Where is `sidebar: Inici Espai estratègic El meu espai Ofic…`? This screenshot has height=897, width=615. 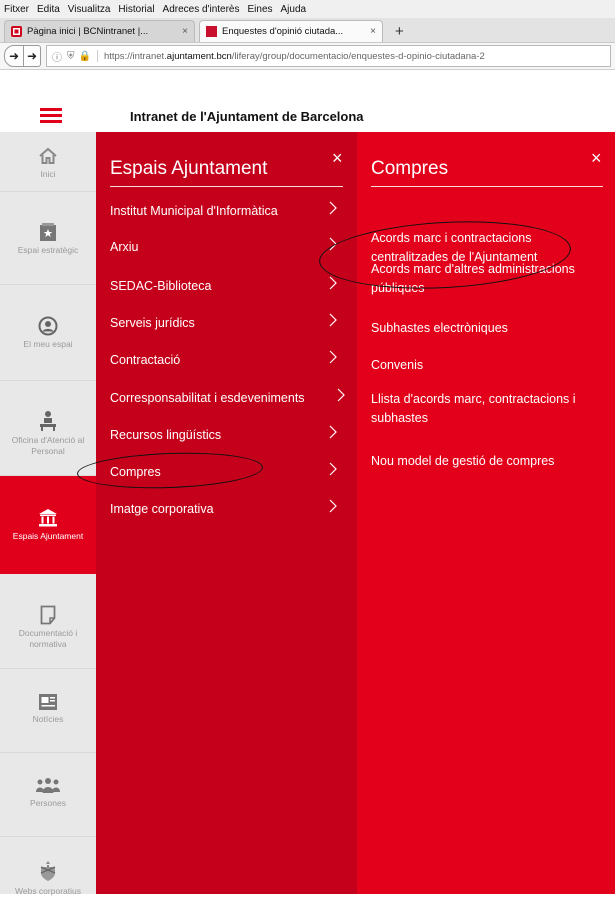 sidebar: Inici Espai estratègic El meu espai Ofic… is located at coordinates (48, 514).